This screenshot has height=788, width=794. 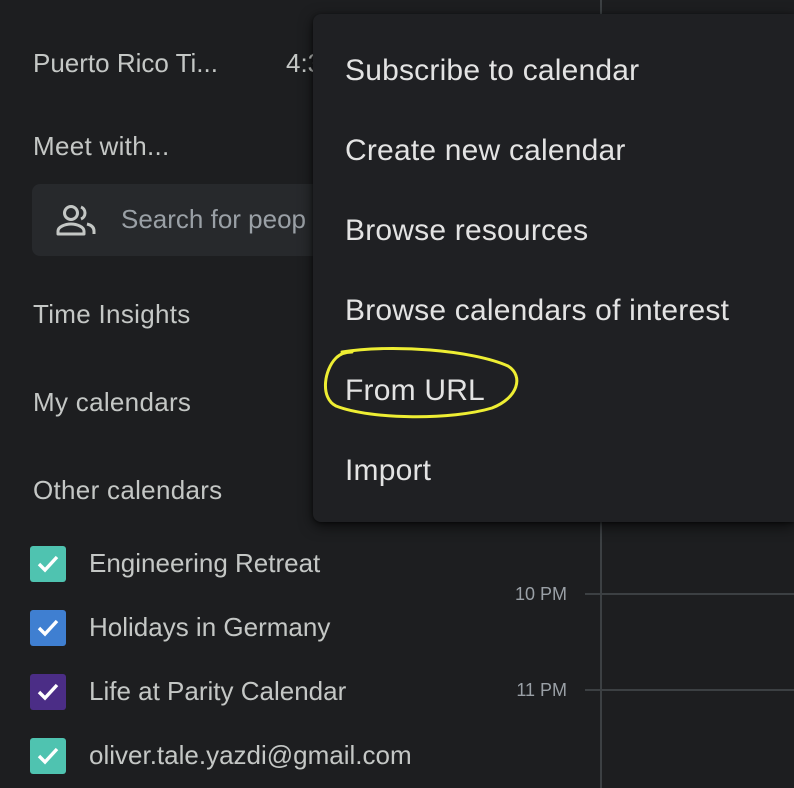 What do you see at coordinates (553, 466) in the screenshot?
I see `menu-item-import: Import` at bounding box center [553, 466].